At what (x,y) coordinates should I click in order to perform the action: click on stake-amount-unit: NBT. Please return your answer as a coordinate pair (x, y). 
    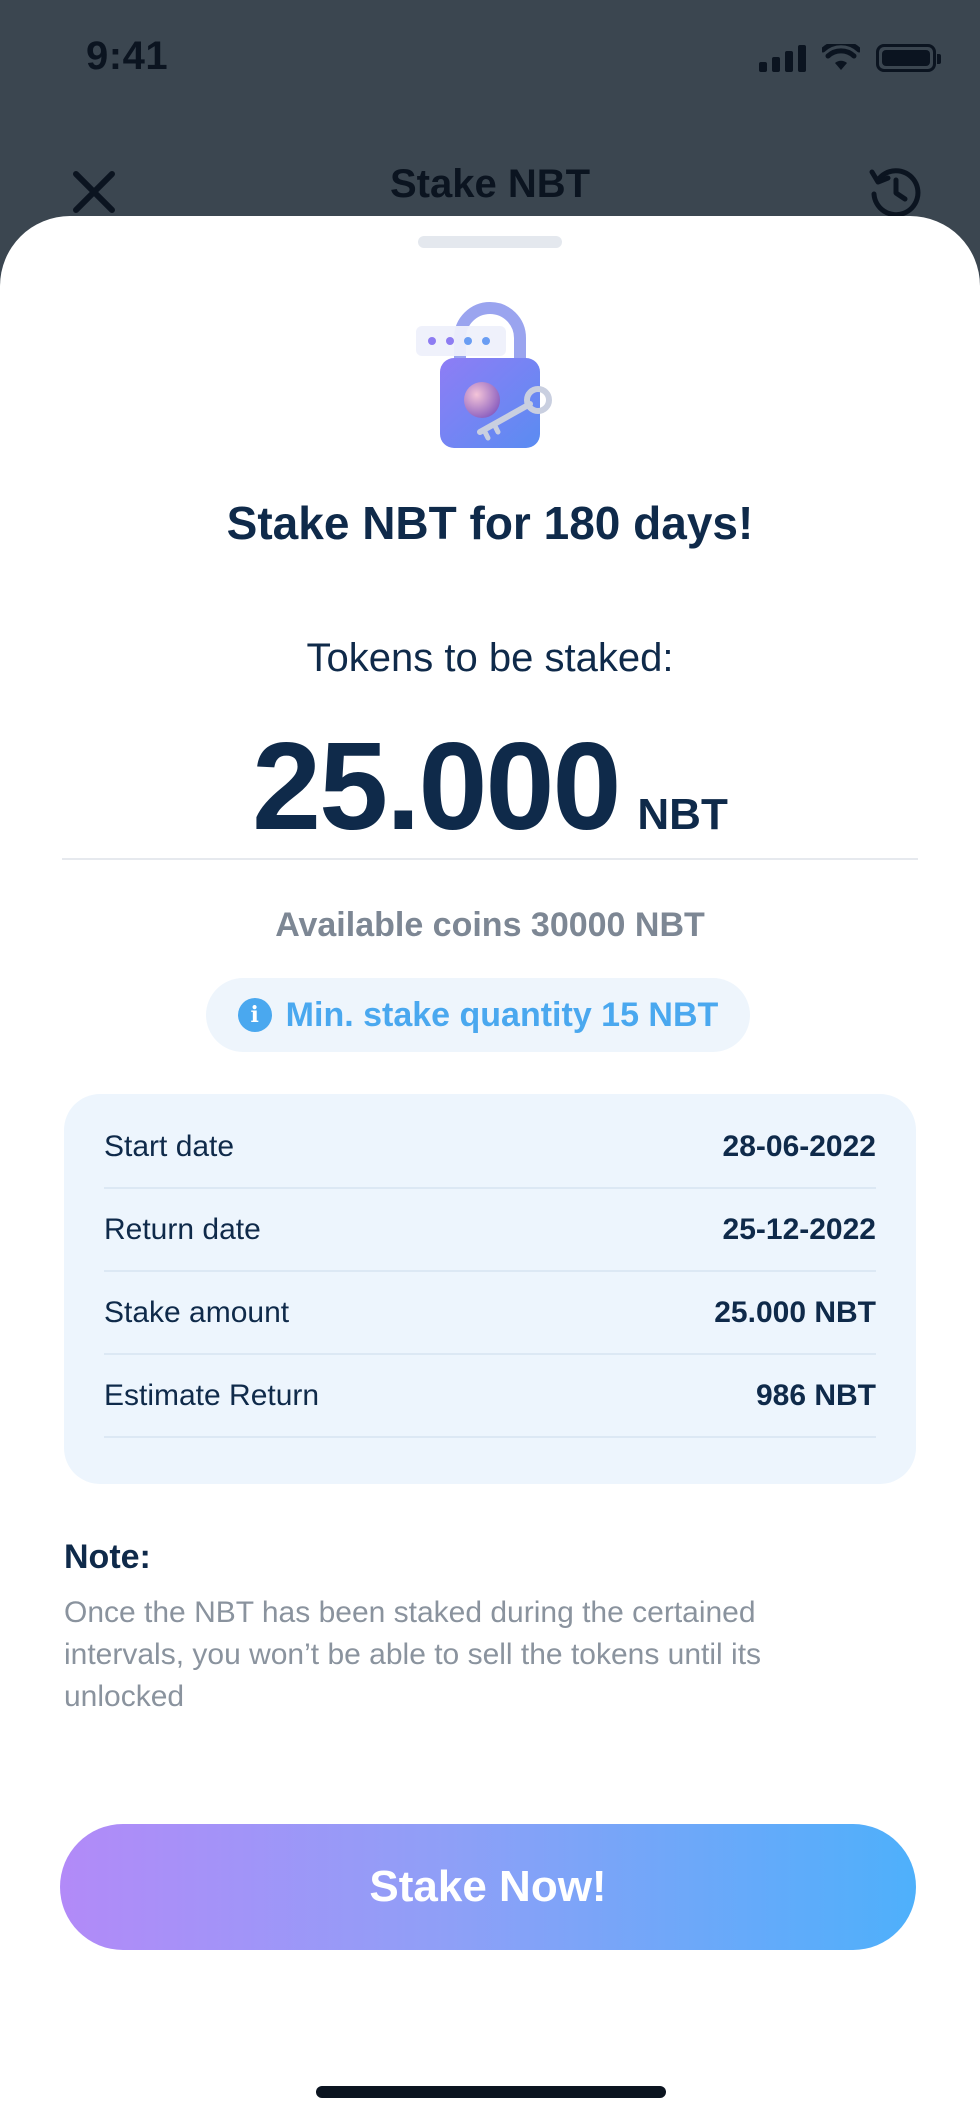
    Looking at the image, I should click on (682, 814).